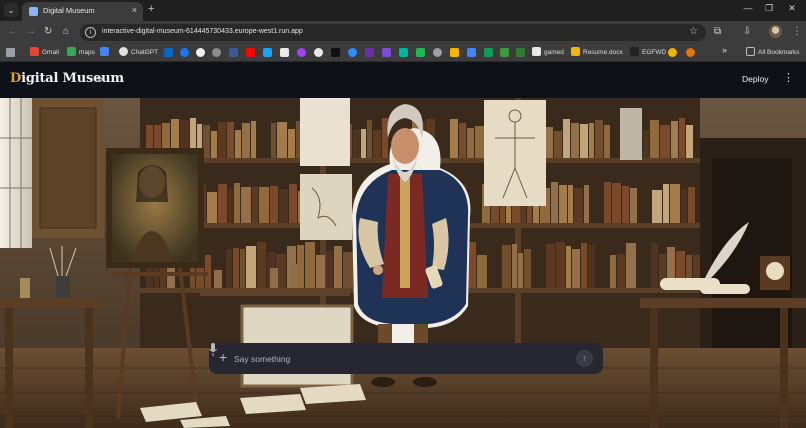 The width and height of the screenshot is (806, 428). Describe the element at coordinates (31, 31) in the screenshot. I see `forward-arrow-right-icon: →` at that location.